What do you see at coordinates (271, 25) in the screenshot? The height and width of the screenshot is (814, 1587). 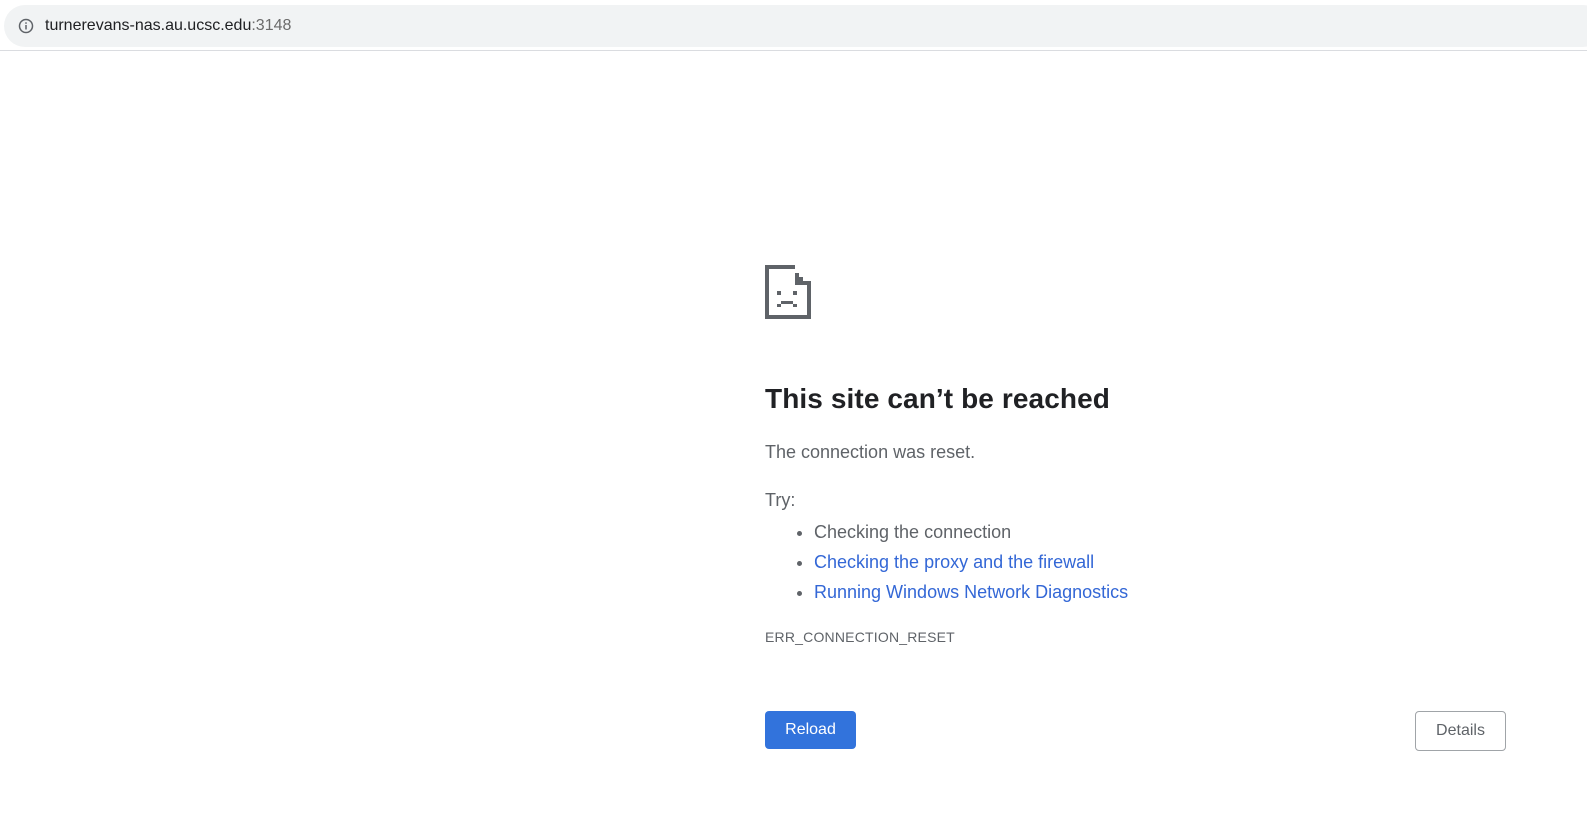 I see `url-port: :3148` at bounding box center [271, 25].